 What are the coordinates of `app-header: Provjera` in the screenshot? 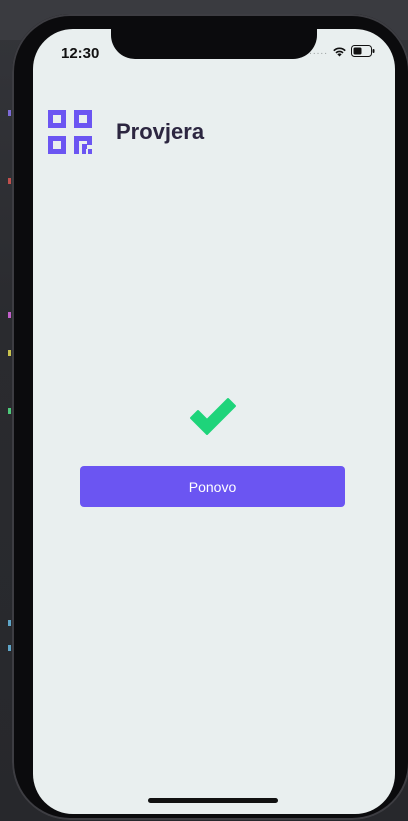 It's located at (125, 132).